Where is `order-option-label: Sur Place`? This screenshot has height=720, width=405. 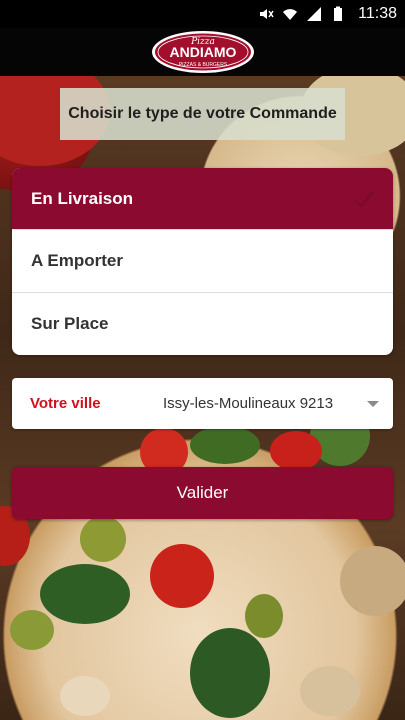
order-option-label: Sur Place is located at coordinates (70, 323).